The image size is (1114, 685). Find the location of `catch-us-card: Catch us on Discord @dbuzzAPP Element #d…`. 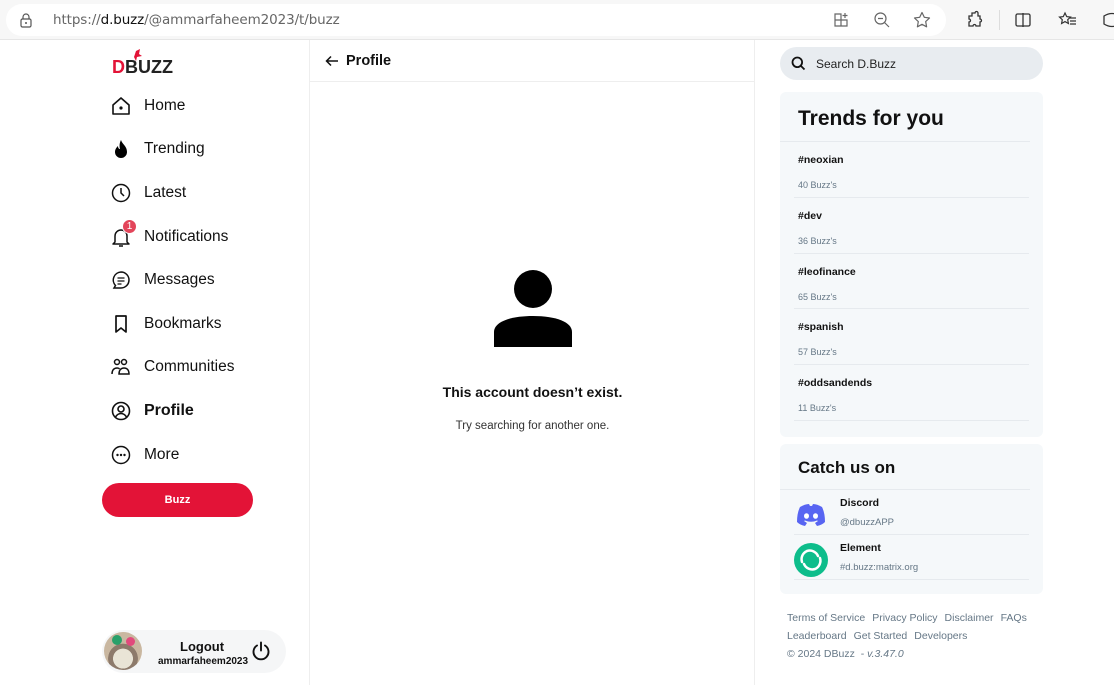

catch-us-card: Catch us on Discord @dbuzzAPP Element #d… is located at coordinates (911, 519).